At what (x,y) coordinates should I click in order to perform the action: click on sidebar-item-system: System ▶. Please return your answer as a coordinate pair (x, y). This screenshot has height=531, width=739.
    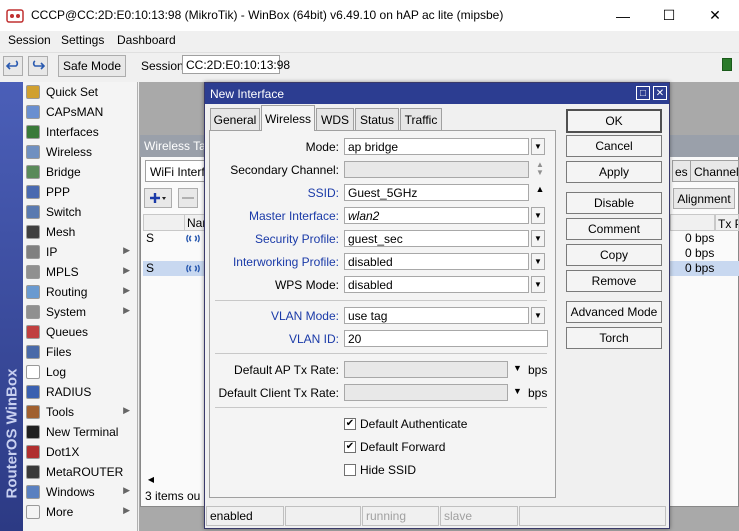
    Looking at the image, I should click on (81, 312).